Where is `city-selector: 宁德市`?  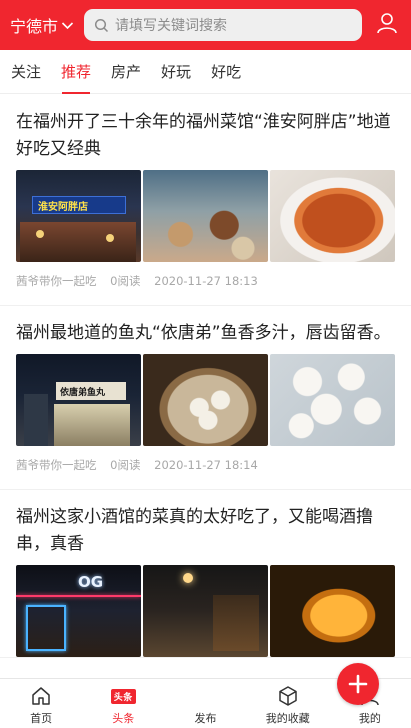
city-selector: 宁德市 is located at coordinates (42, 25).